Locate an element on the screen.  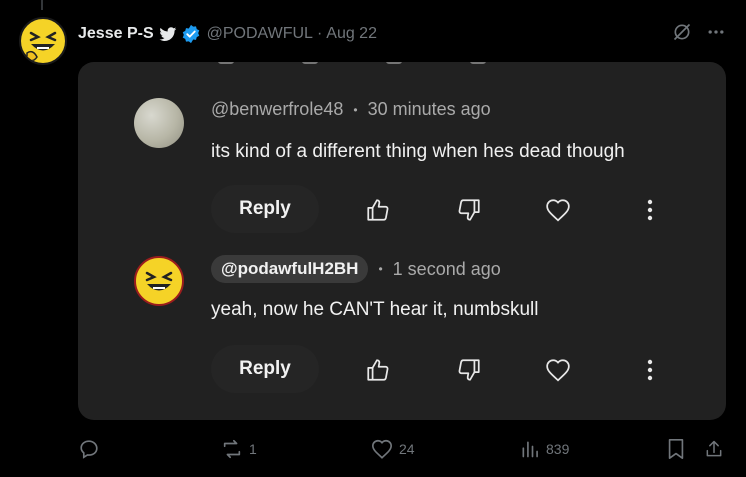
tweet-date: Aug 22 is located at coordinates (351, 34).